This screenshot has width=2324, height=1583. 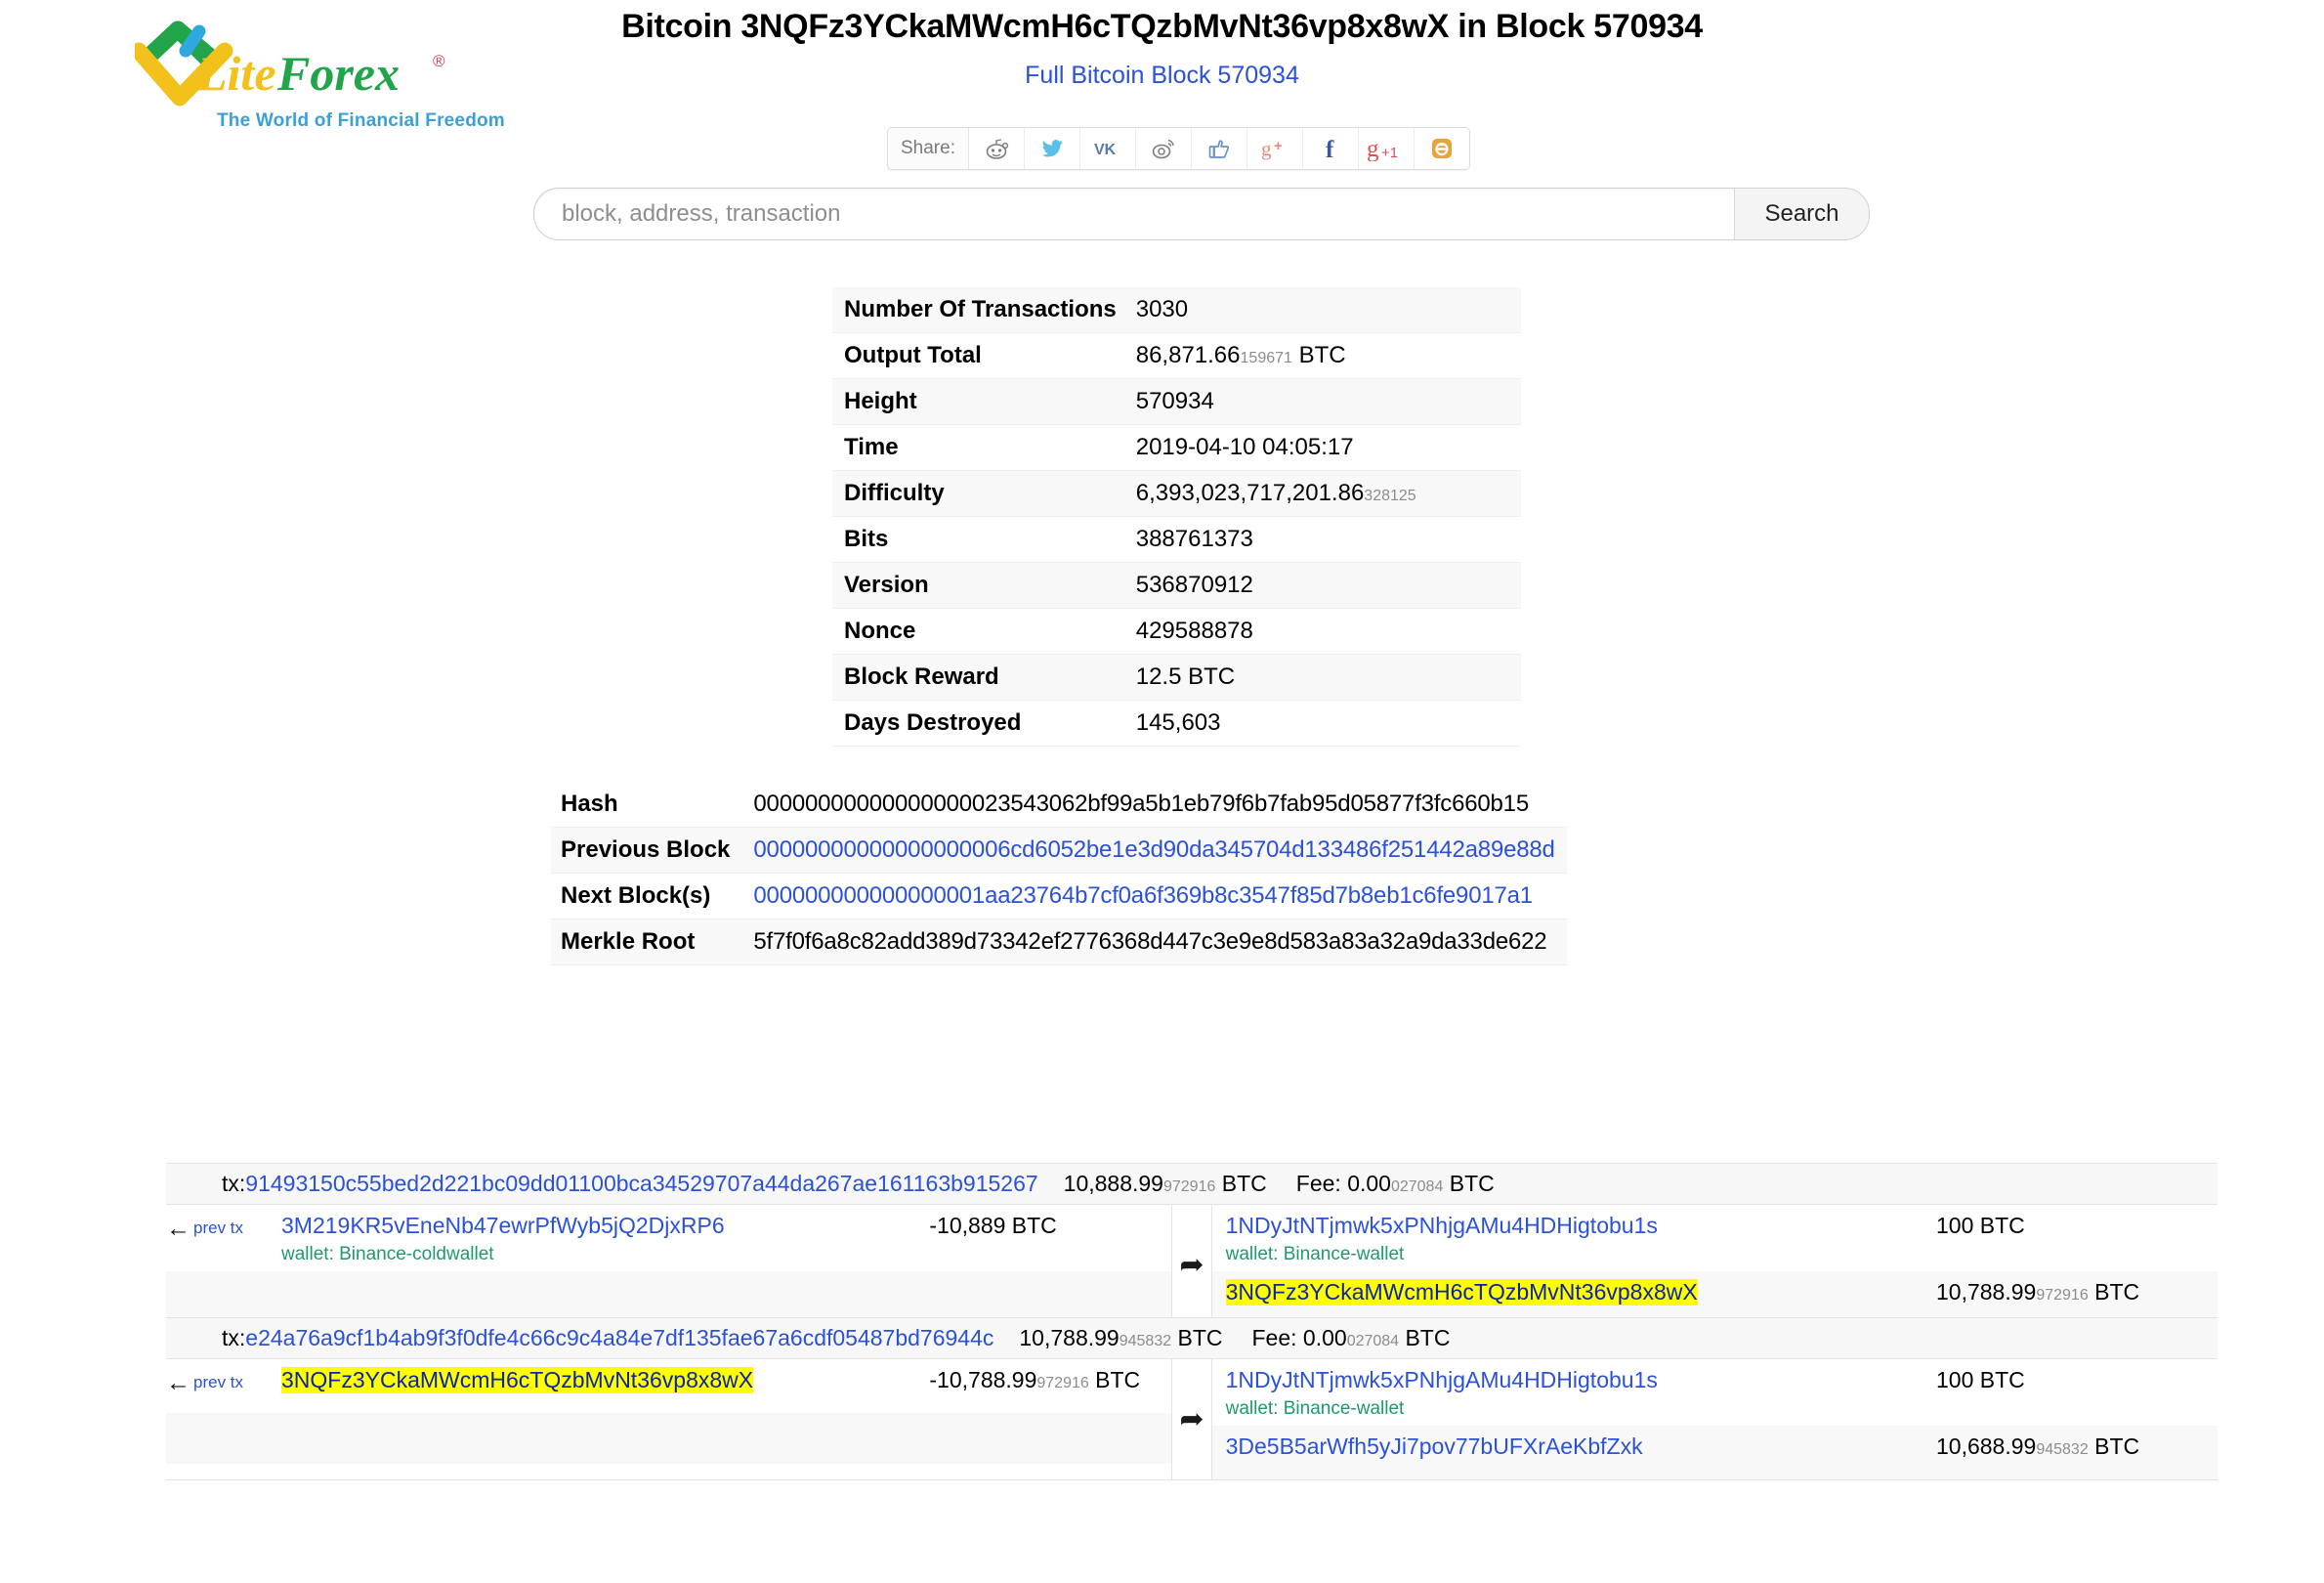 What do you see at coordinates (1389, 153) in the screenshot?
I see `svg-text: +1` at bounding box center [1389, 153].